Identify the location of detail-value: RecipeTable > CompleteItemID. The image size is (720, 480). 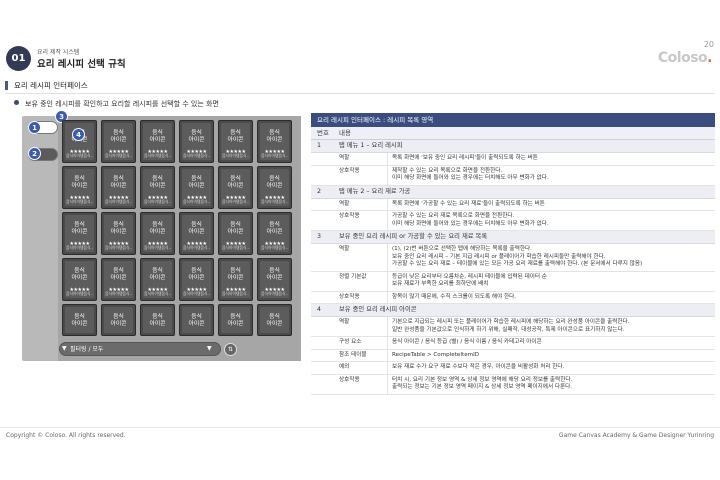
(551, 355).